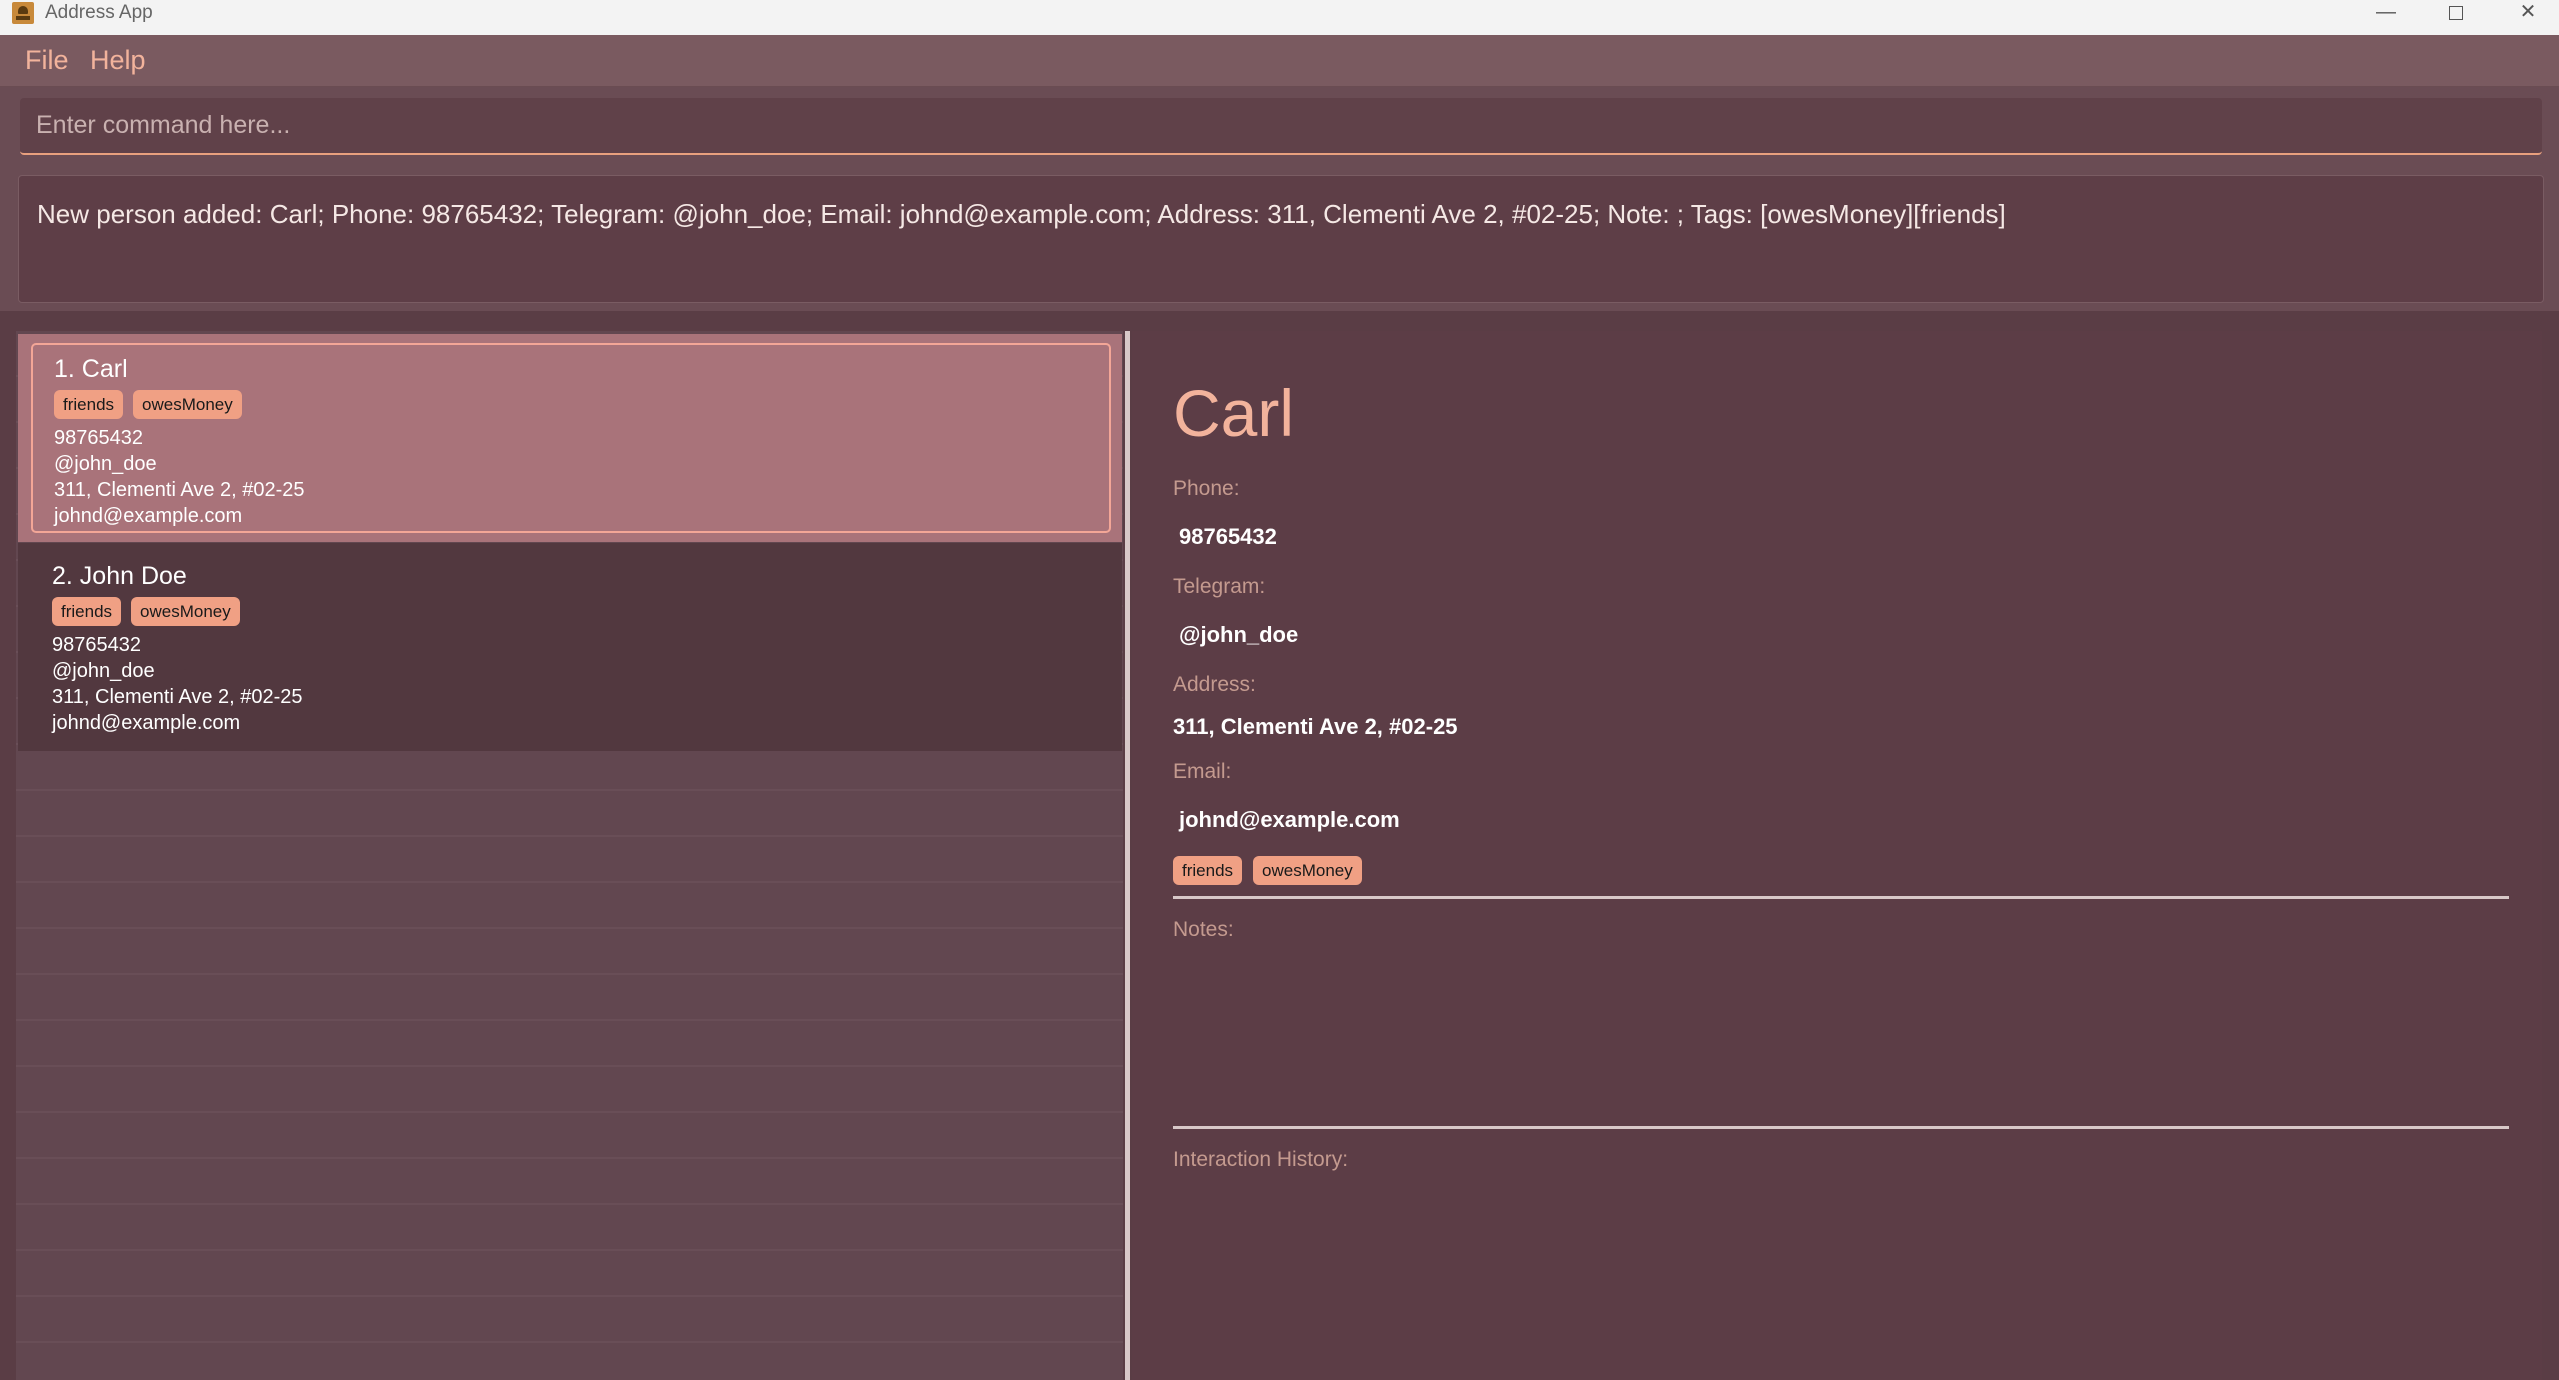 The image size is (2559, 1380). I want to click on telegram-value: @john_doe, so click(1239, 634).